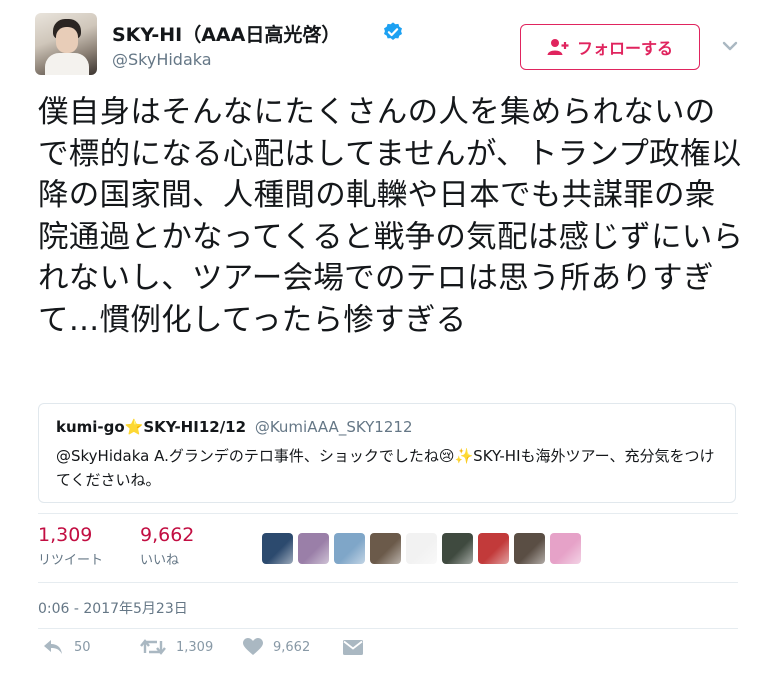 The image size is (768, 681). What do you see at coordinates (65, 535) in the screenshot?
I see `retweet-count: 1,309` at bounding box center [65, 535].